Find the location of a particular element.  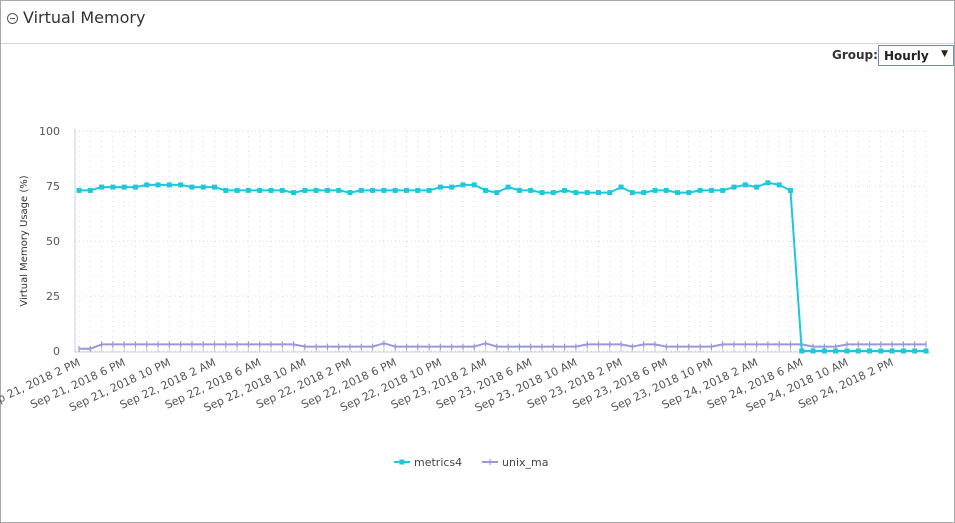

legend-label: unix_ma is located at coordinates (525, 462).